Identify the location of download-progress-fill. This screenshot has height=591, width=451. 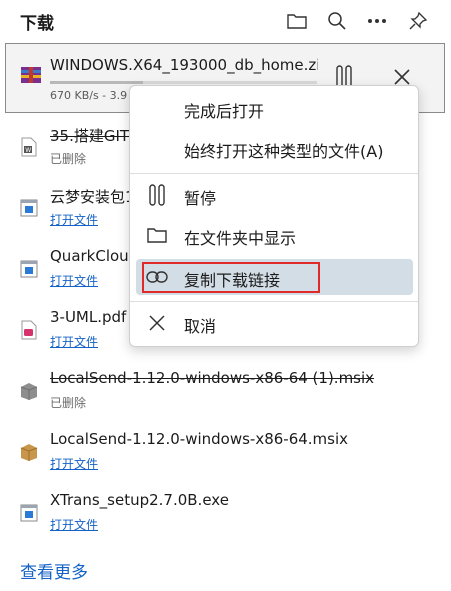
(97, 82).